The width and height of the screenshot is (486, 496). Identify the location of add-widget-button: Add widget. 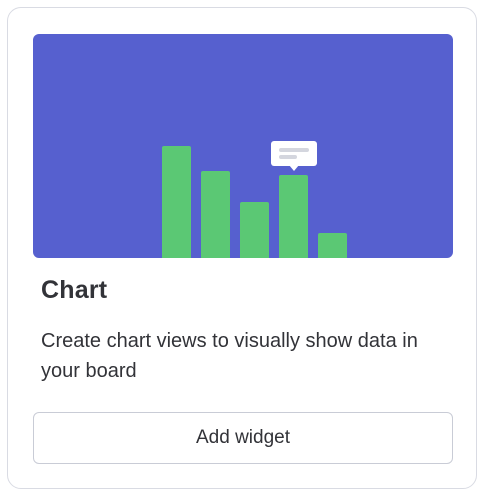
(243, 438).